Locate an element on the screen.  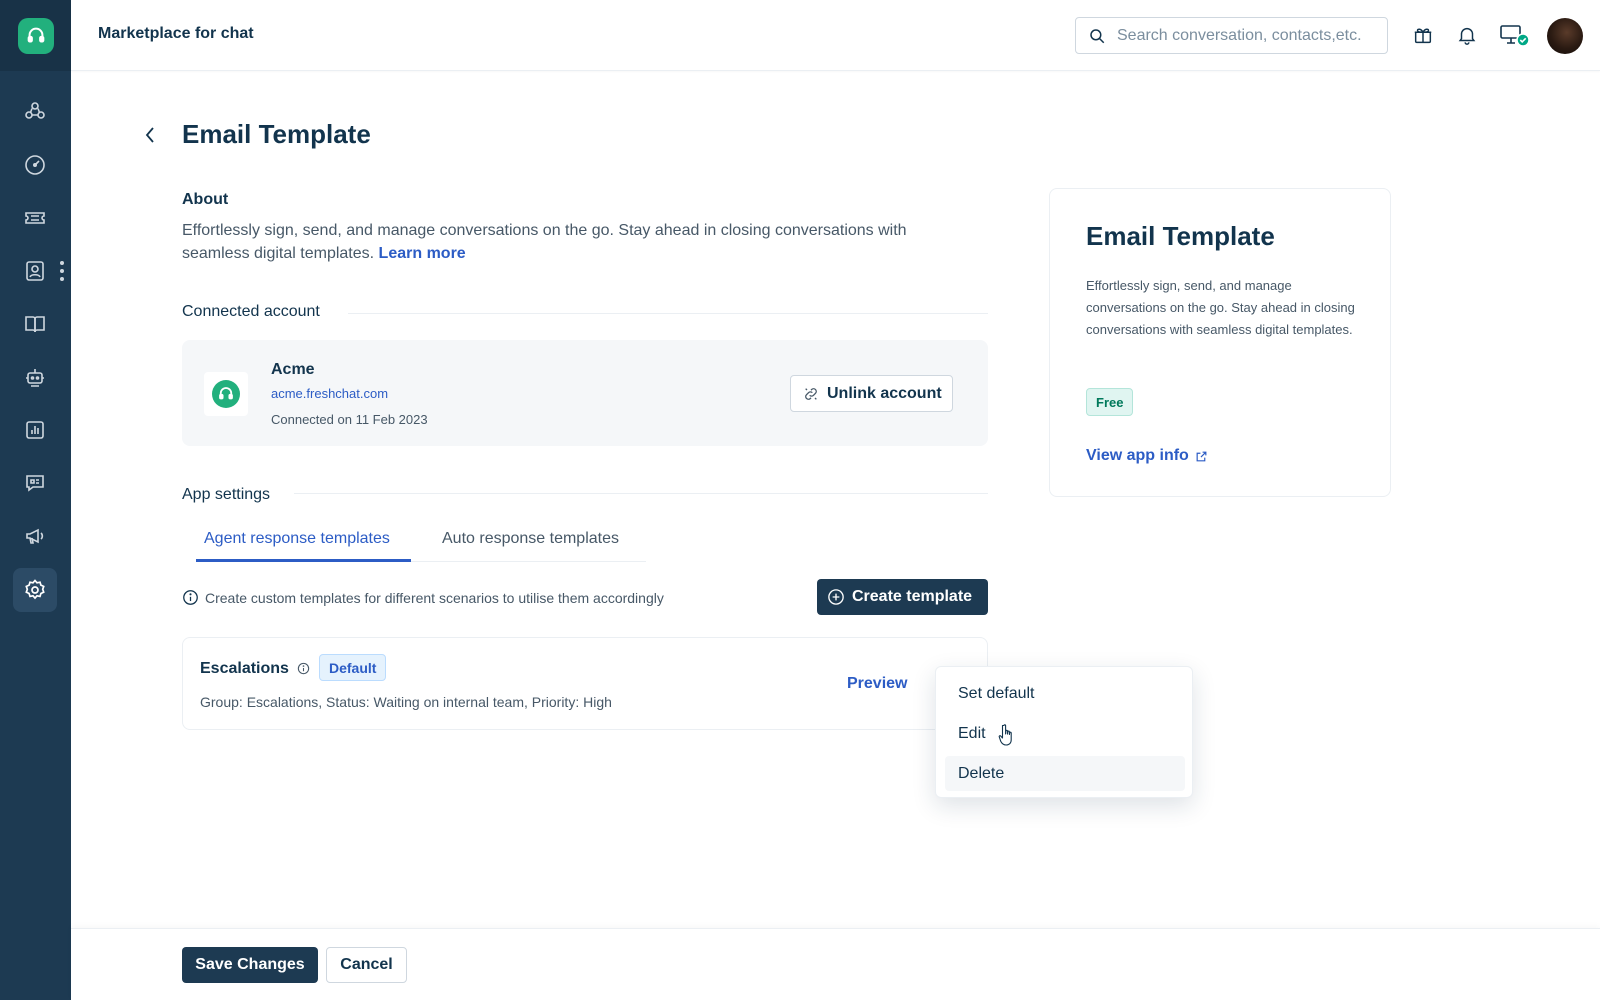
sidebar-item-dashboard is located at coordinates (35, 165).